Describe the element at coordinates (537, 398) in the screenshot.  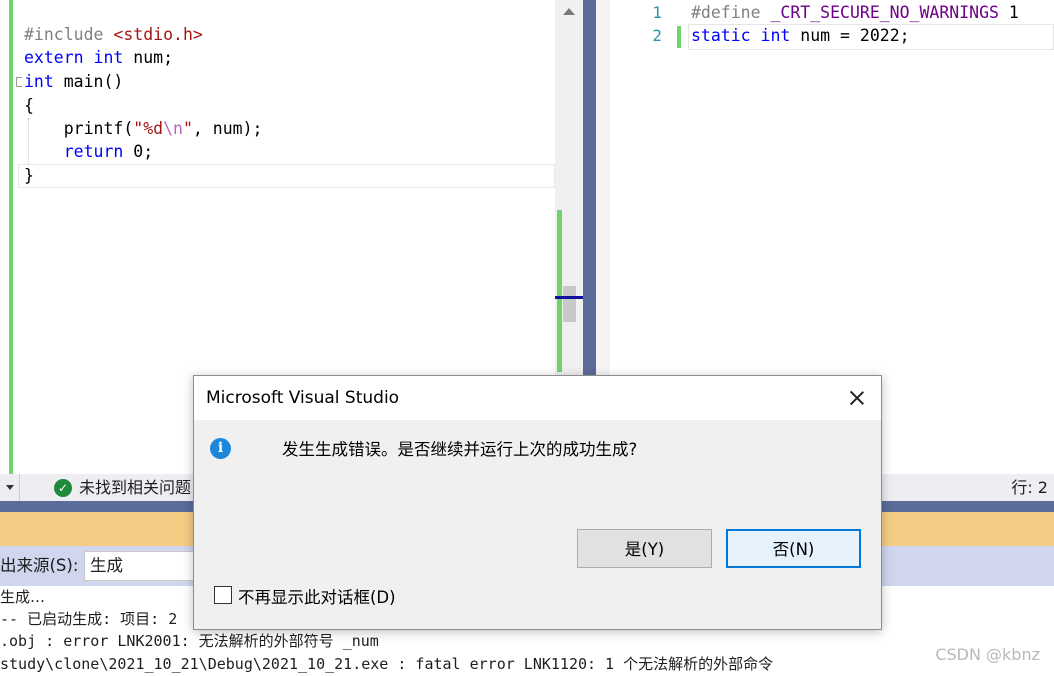
I see `dialog-title-bar: Microsoft Visual Studio` at that location.